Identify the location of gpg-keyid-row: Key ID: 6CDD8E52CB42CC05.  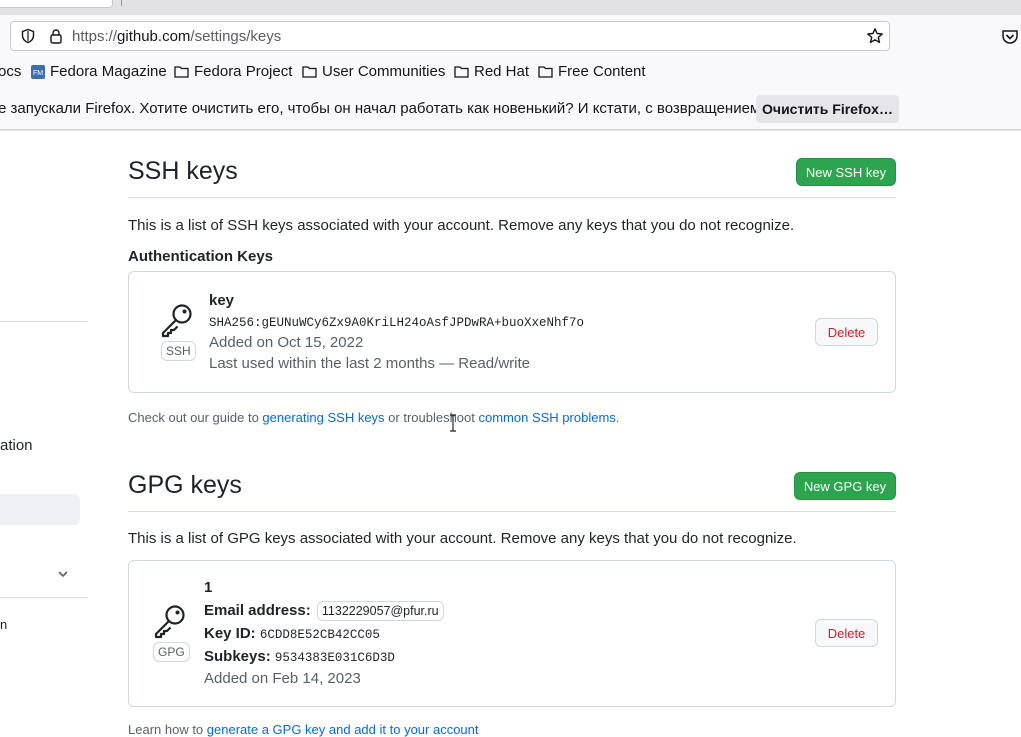
(292, 633).